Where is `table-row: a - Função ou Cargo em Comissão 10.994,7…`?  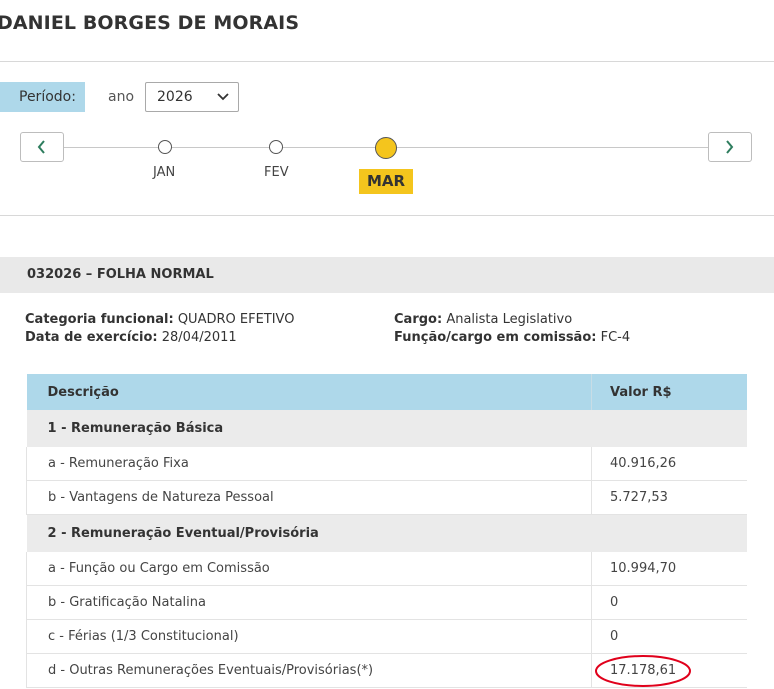
table-row: a - Função ou Cargo em Comissão 10.994,7… is located at coordinates (386, 569).